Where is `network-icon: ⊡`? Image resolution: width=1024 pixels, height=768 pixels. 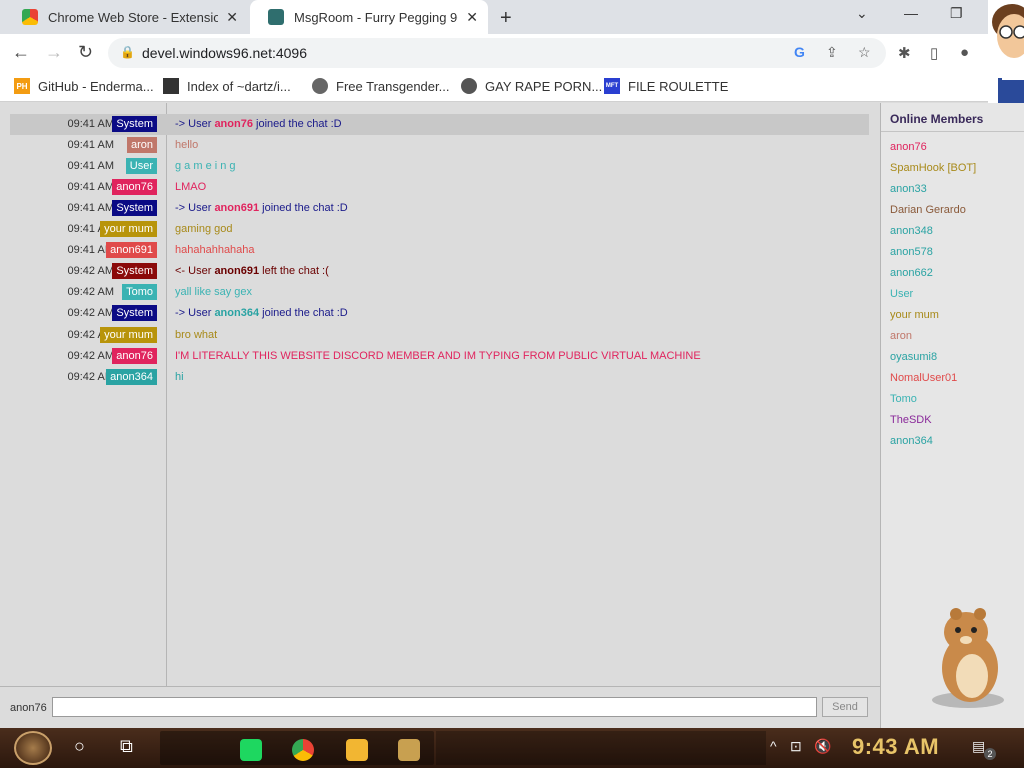
network-icon: ⊡ is located at coordinates (796, 746).